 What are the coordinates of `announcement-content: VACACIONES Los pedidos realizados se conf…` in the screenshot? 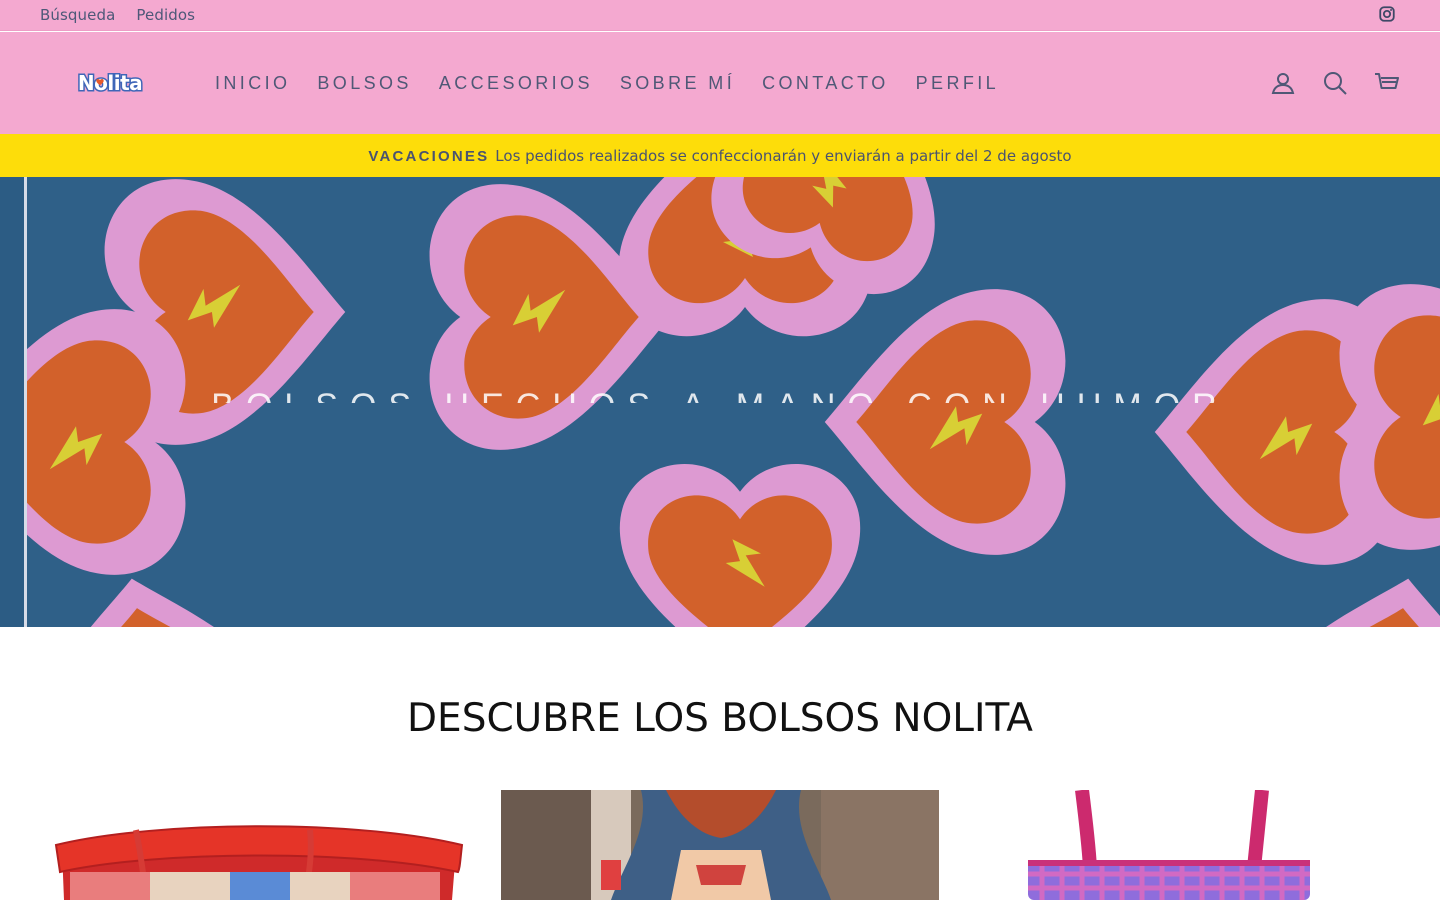 It's located at (719, 156).